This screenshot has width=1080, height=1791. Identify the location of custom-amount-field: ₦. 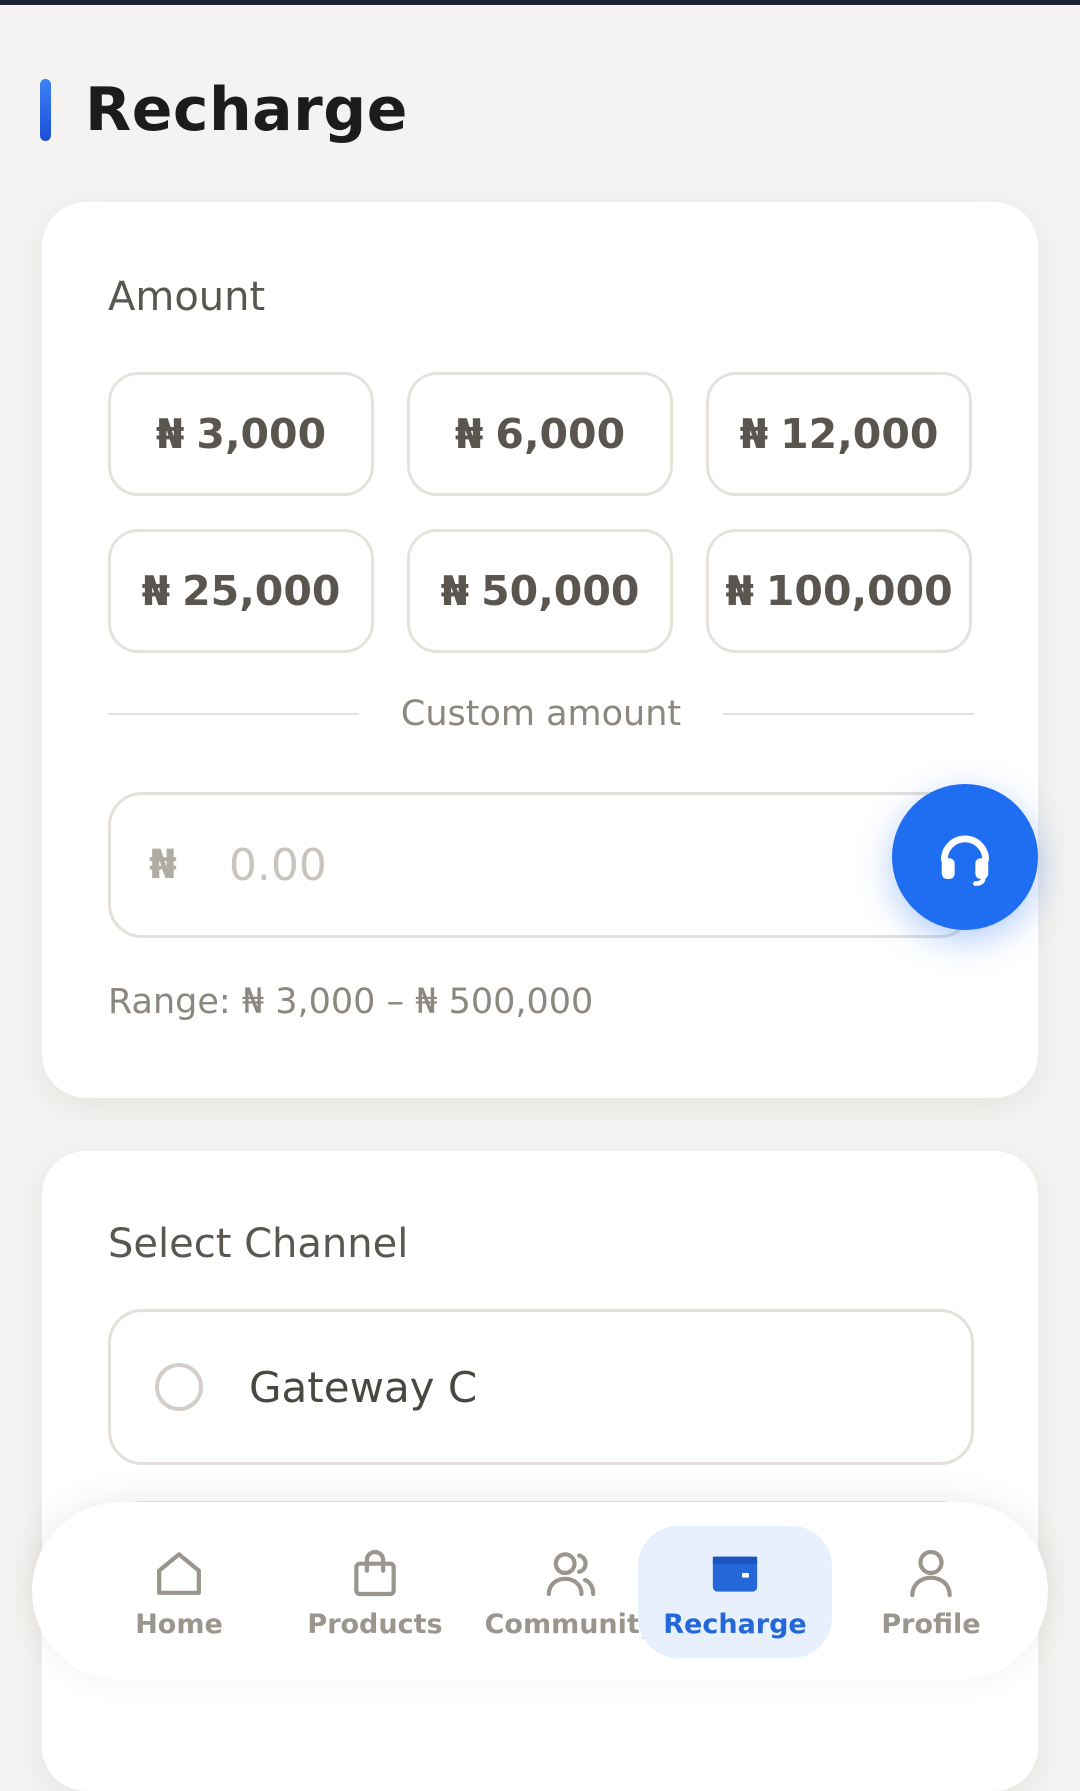
(541, 865).